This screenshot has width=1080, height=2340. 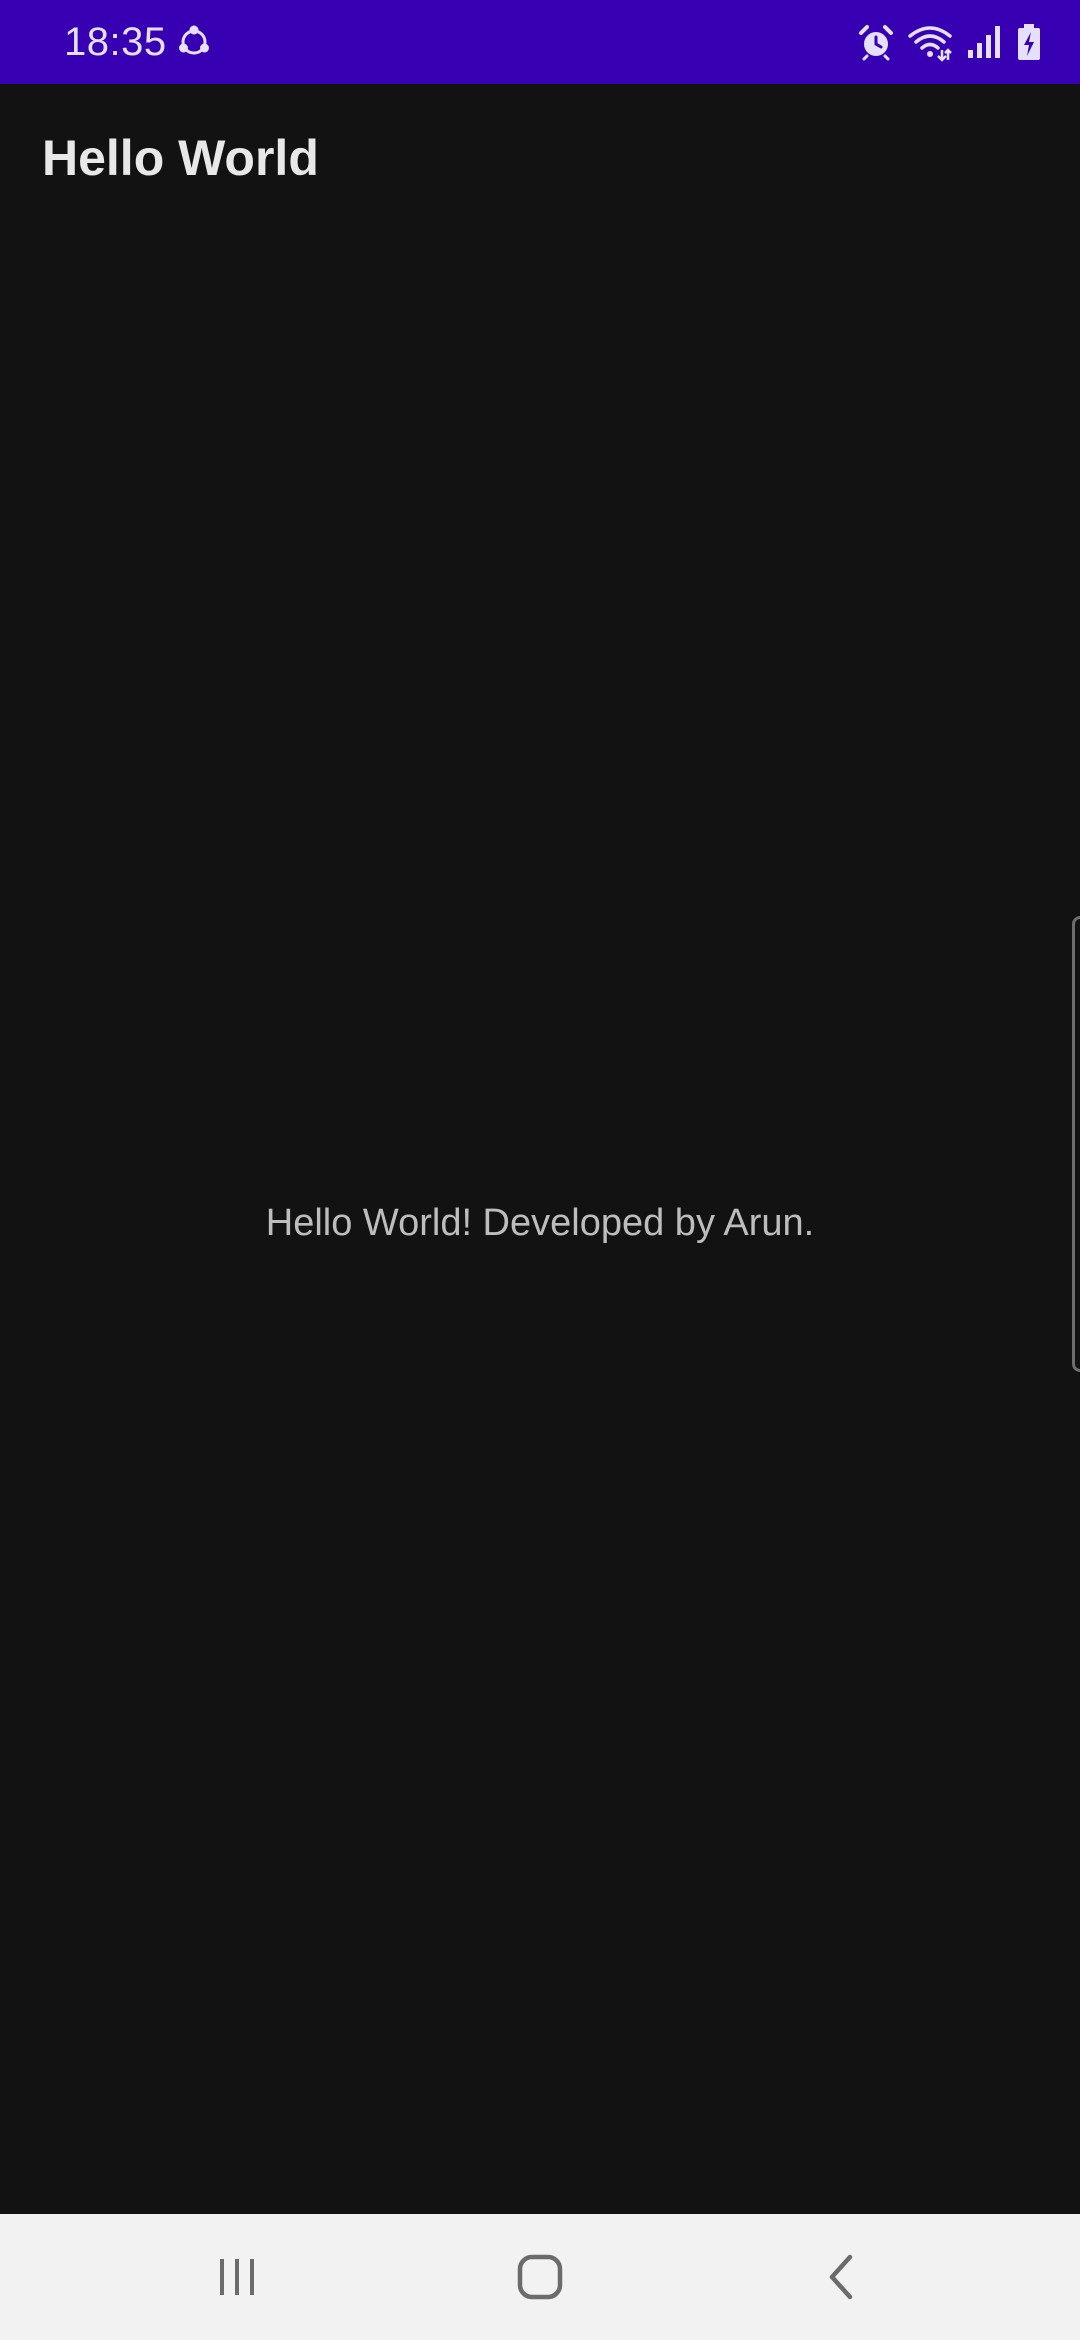 I want to click on back-button, so click(x=842, y=2277).